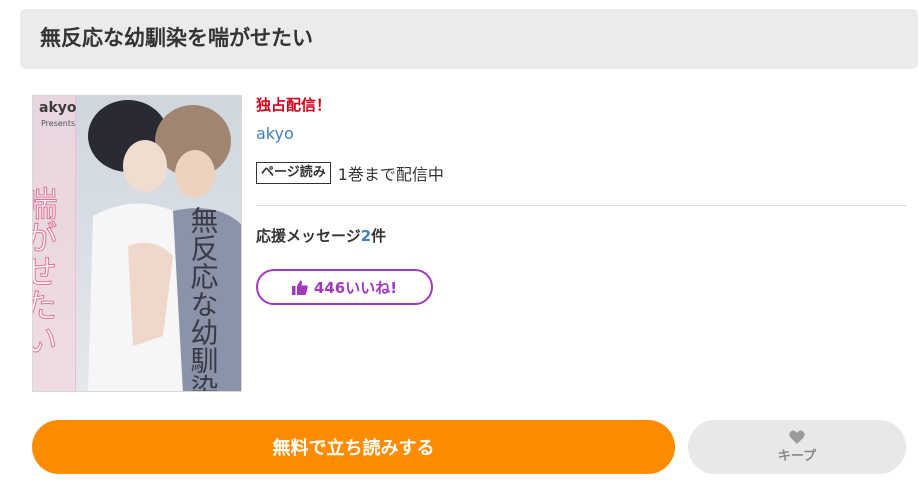  What do you see at coordinates (390, 174) in the screenshot?
I see `format-status: 1巻まで配信中` at bounding box center [390, 174].